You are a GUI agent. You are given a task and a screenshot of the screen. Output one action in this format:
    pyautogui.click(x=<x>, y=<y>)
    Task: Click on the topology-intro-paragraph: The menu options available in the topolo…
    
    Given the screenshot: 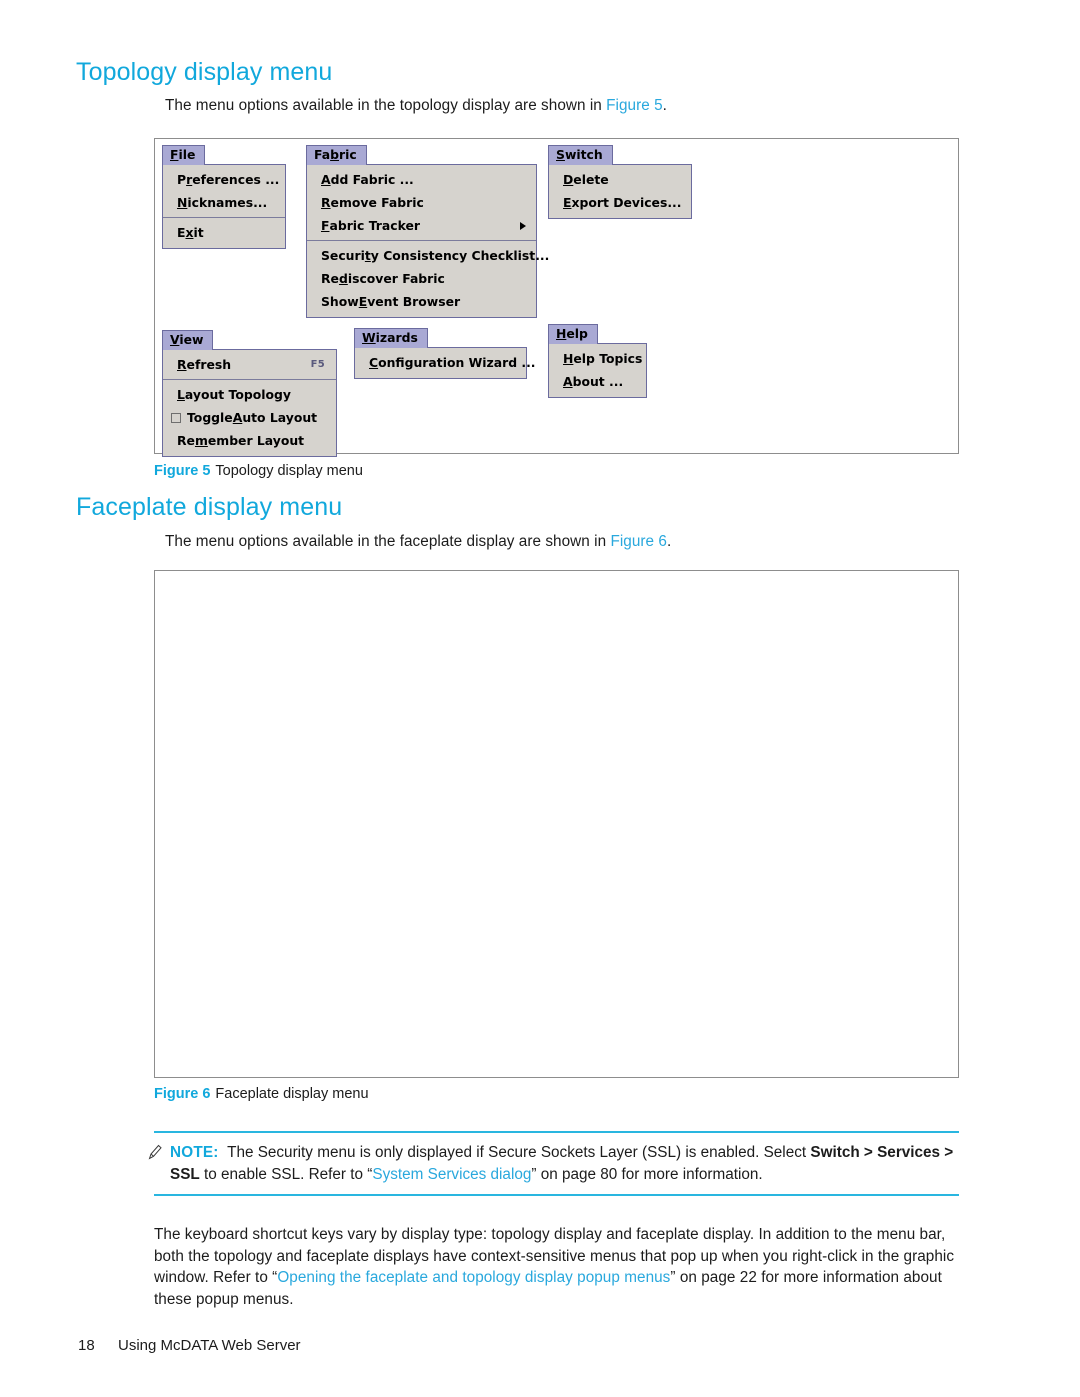 What is the action you would take?
    pyautogui.click(x=560, y=106)
    